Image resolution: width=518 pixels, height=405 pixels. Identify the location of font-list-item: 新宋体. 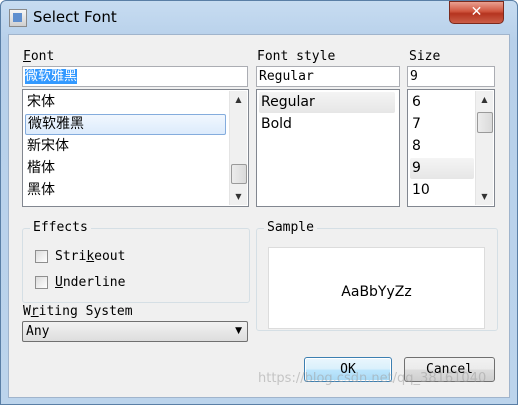
(125, 146).